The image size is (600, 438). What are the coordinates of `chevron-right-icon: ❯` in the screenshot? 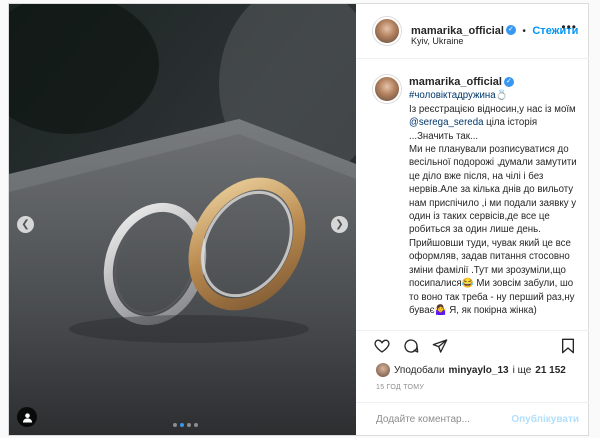 It's located at (339, 224).